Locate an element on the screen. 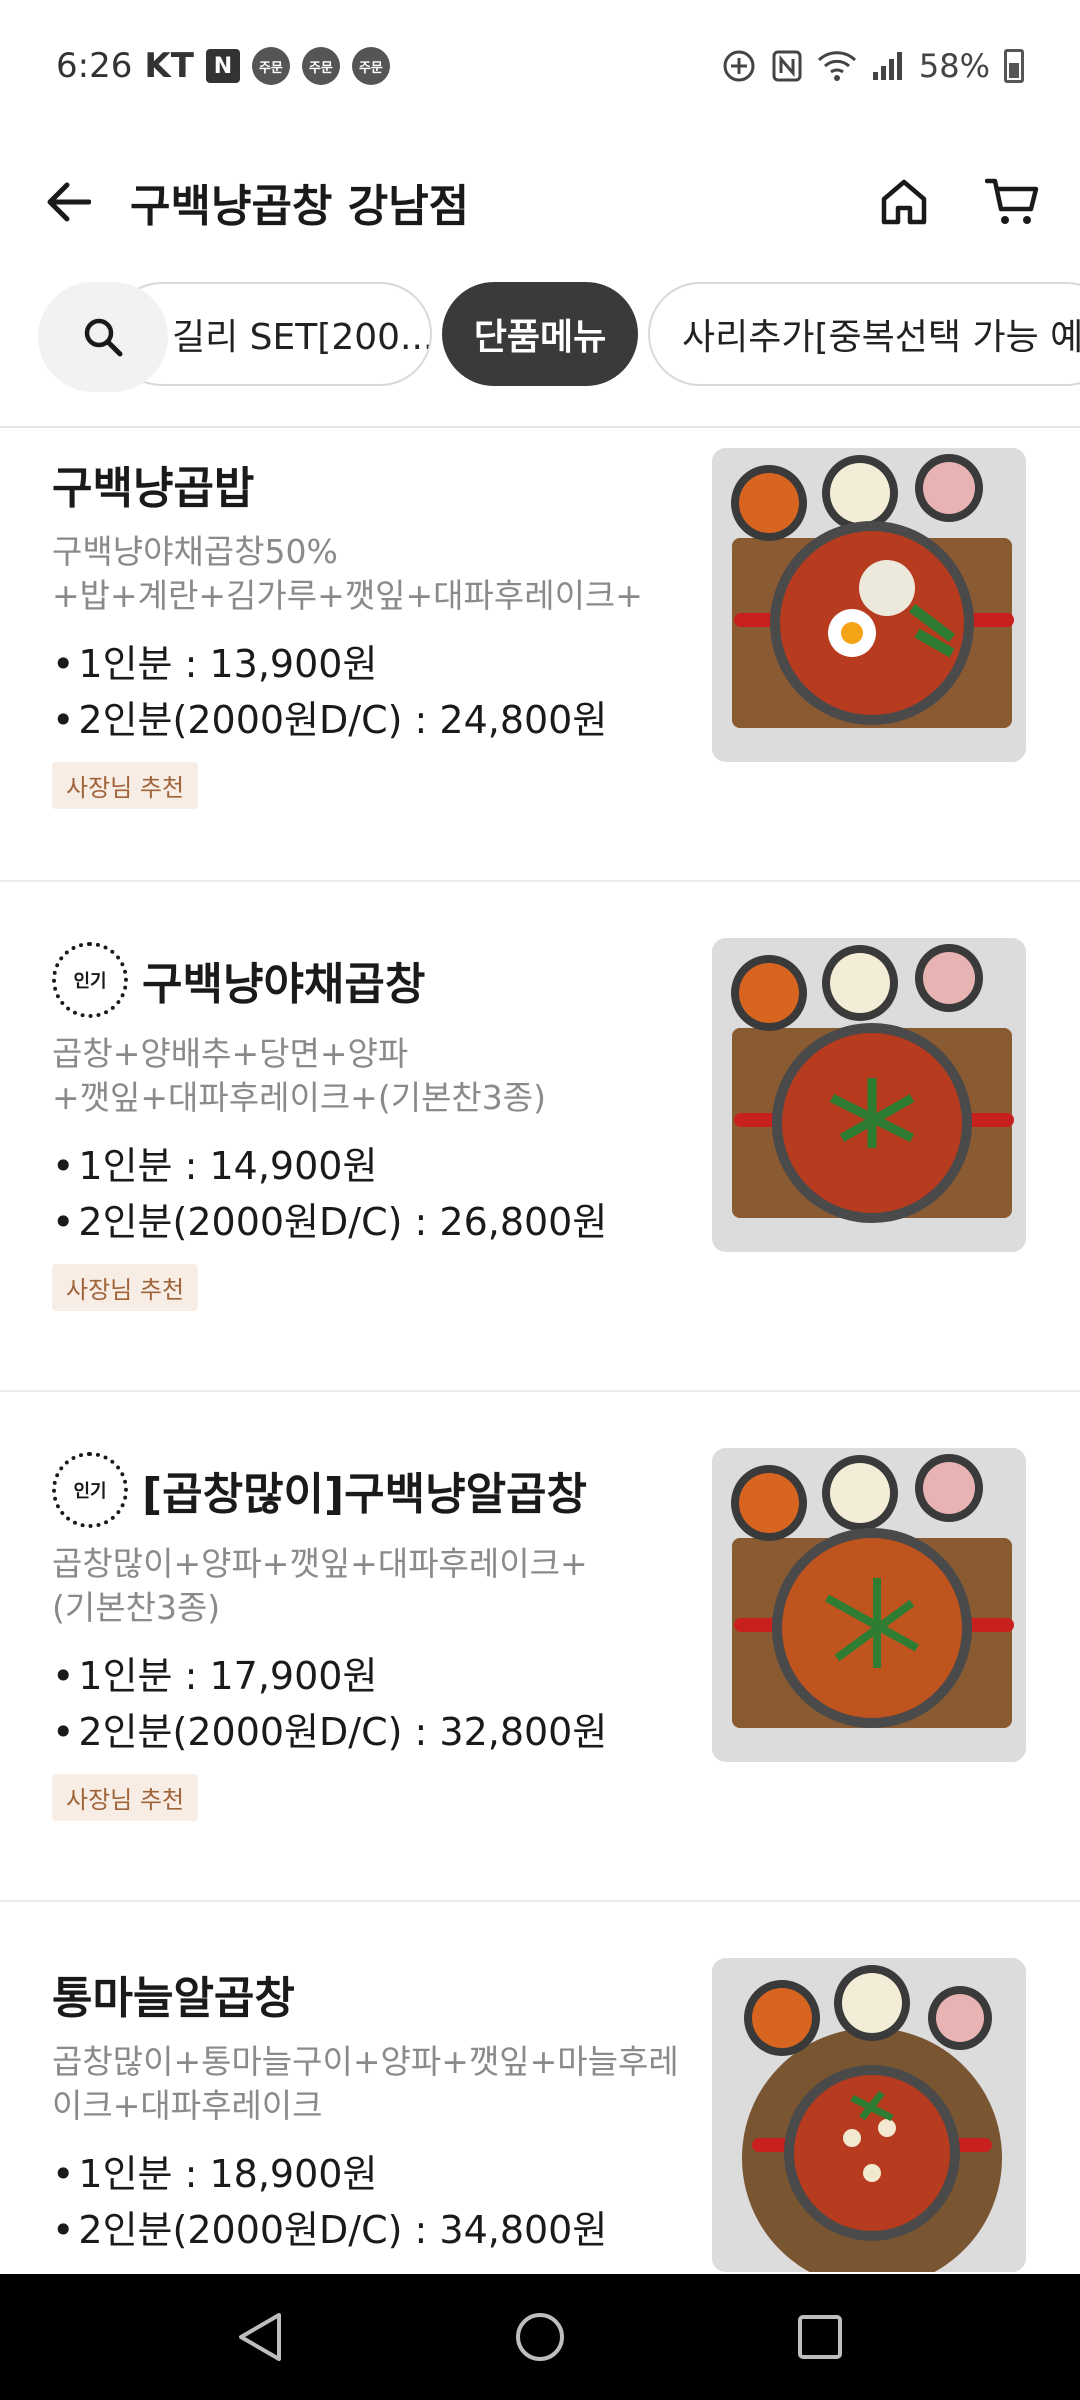 The height and width of the screenshot is (2400, 1080). description-line: 곱창+양배추+당면+양파 is located at coordinates (230, 1053).